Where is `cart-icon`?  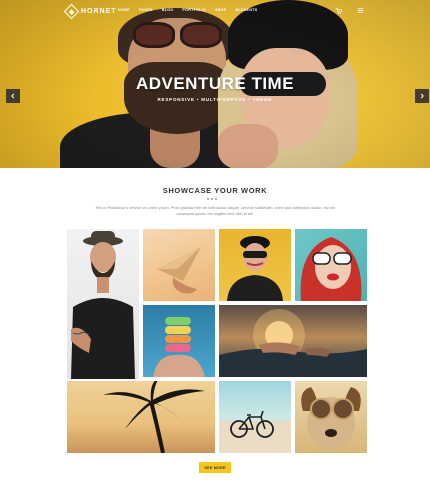 cart-icon is located at coordinates (338, 10).